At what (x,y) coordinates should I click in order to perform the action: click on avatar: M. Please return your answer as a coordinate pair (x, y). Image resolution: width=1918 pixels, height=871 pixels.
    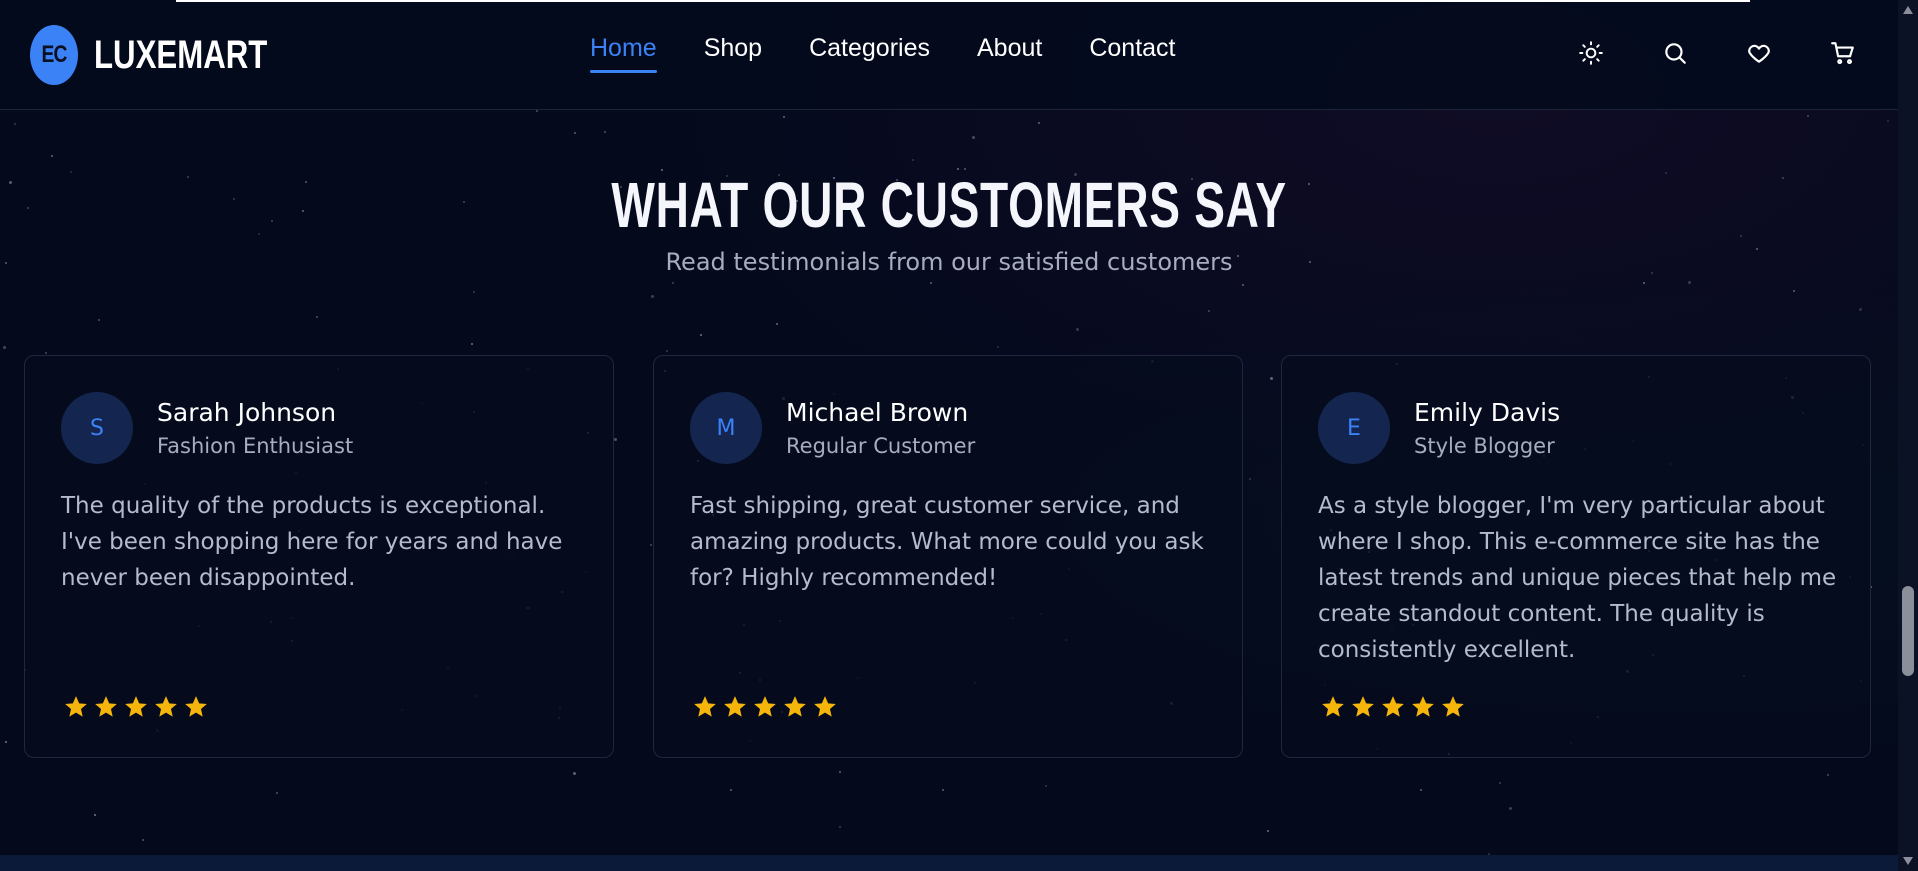
    Looking at the image, I should click on (726, 428).